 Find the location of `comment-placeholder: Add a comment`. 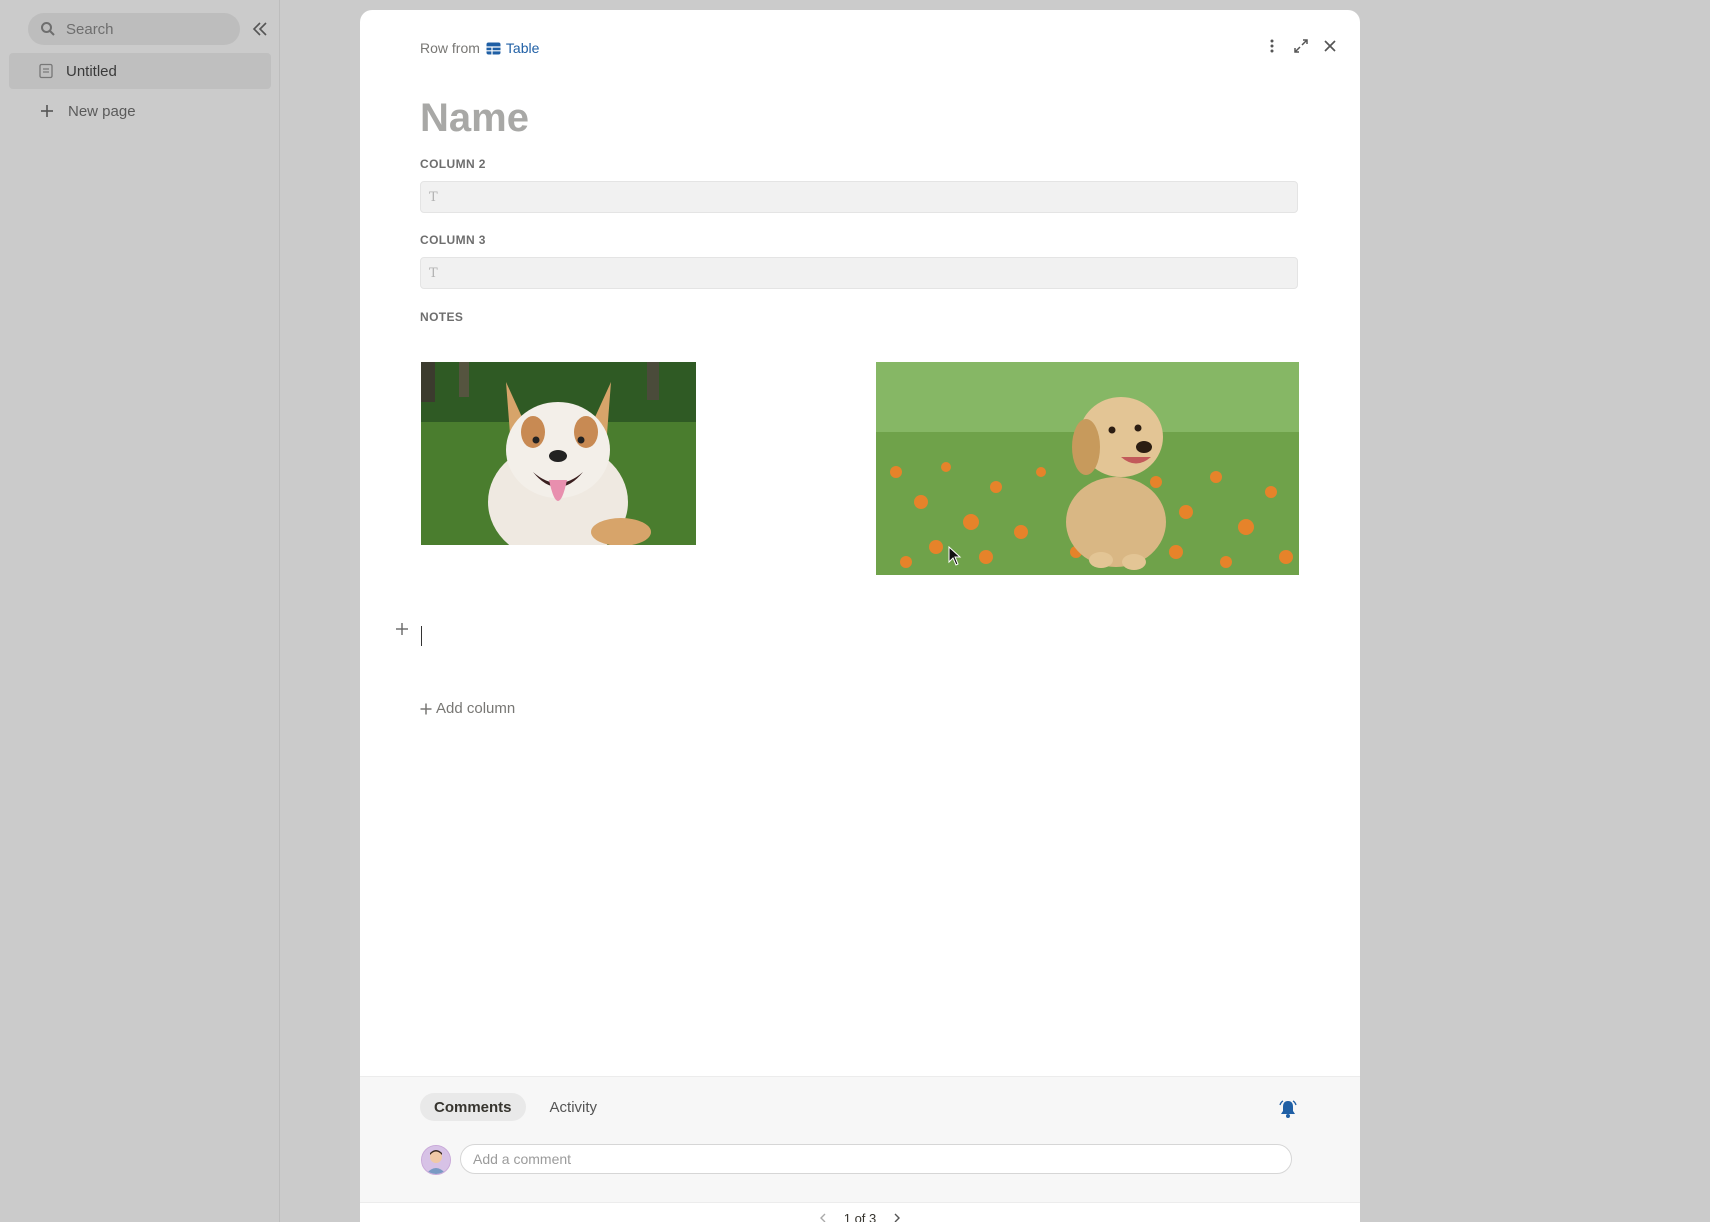

comment-placeholder: Add a comment is located at coordinates (522, 1159).